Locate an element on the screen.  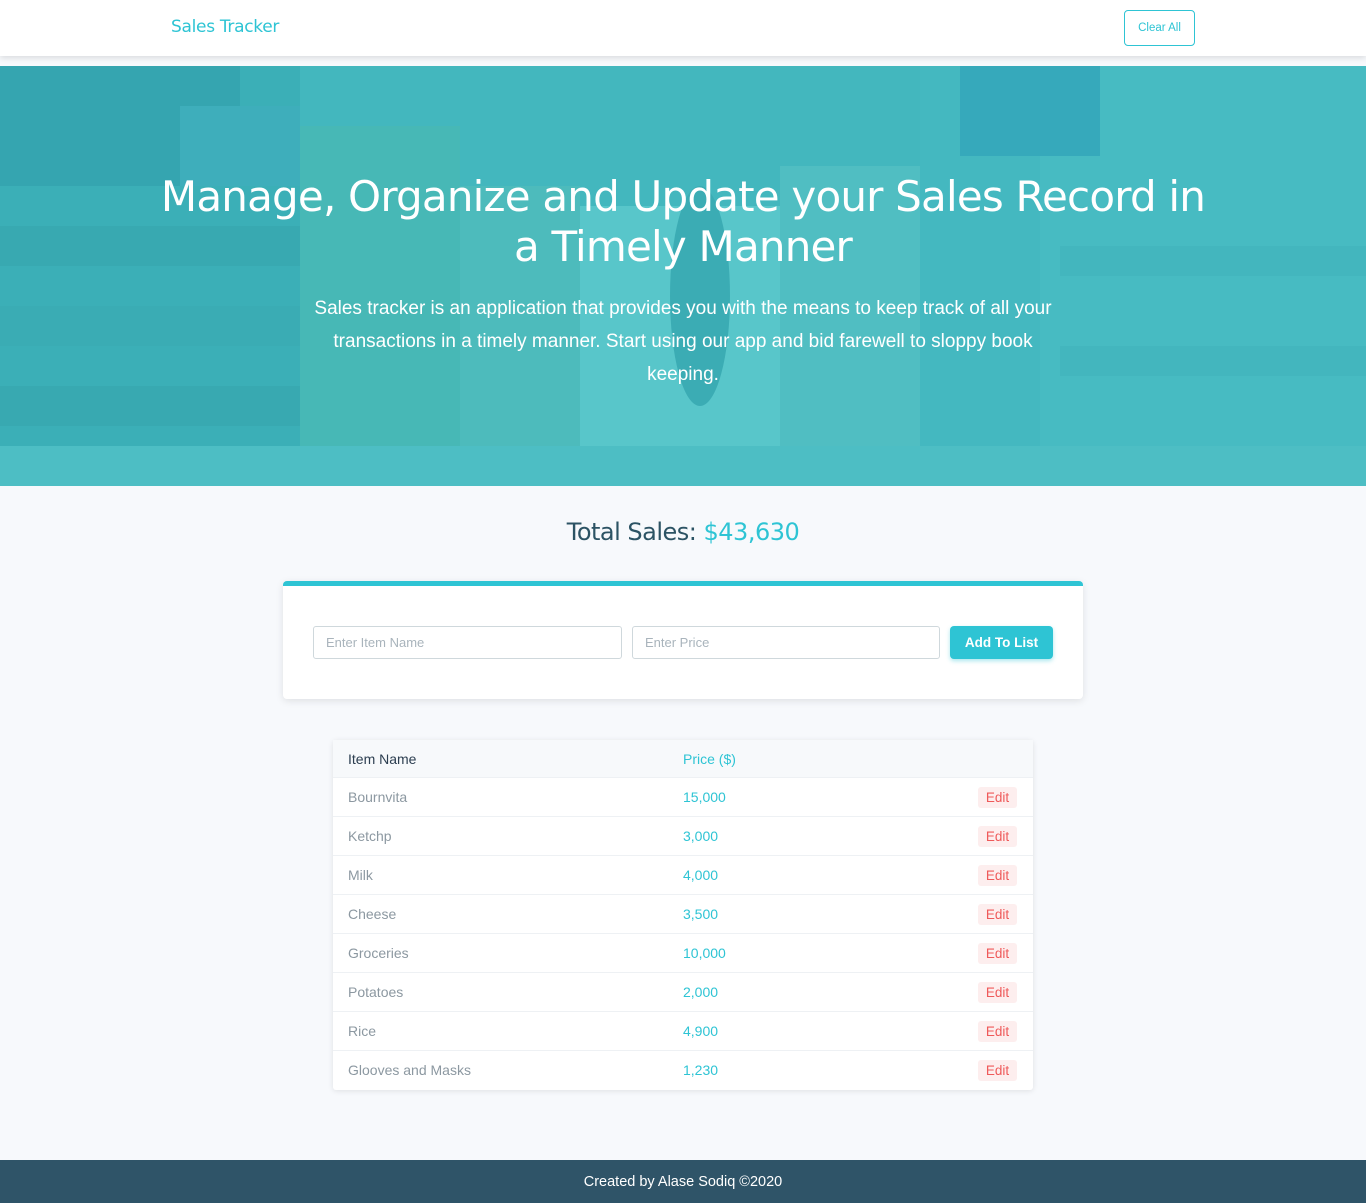
table-row: Rice 4,900 Edit is located at coordinates (683, 1031).